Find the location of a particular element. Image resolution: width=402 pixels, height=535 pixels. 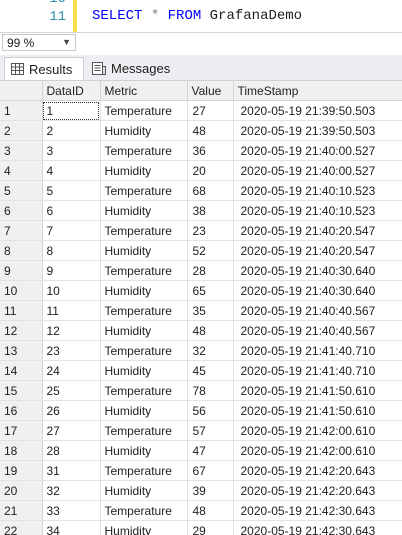

row-number: 5 is located at coordinates (21, 190).